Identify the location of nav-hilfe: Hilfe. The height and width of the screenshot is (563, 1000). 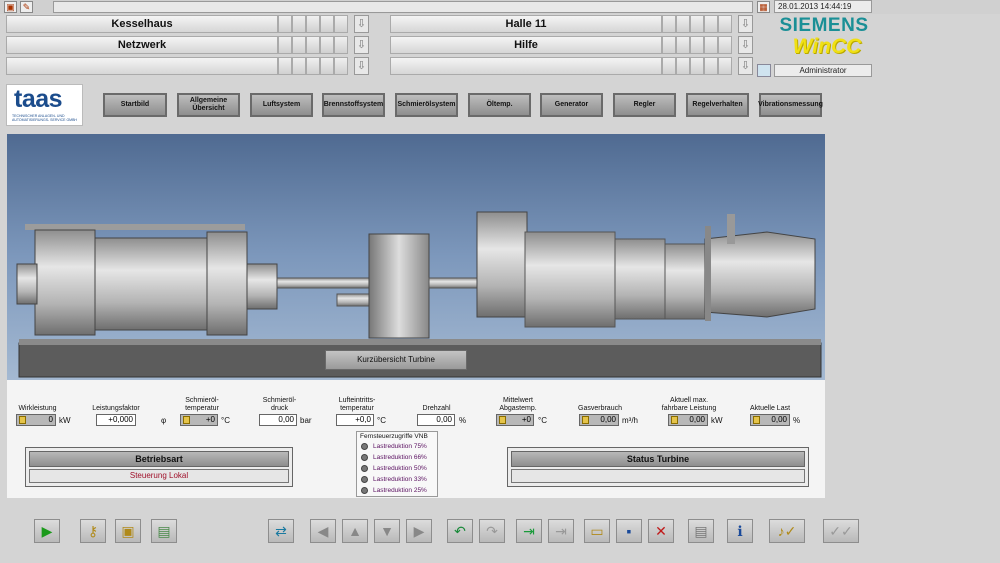
(526, 45).